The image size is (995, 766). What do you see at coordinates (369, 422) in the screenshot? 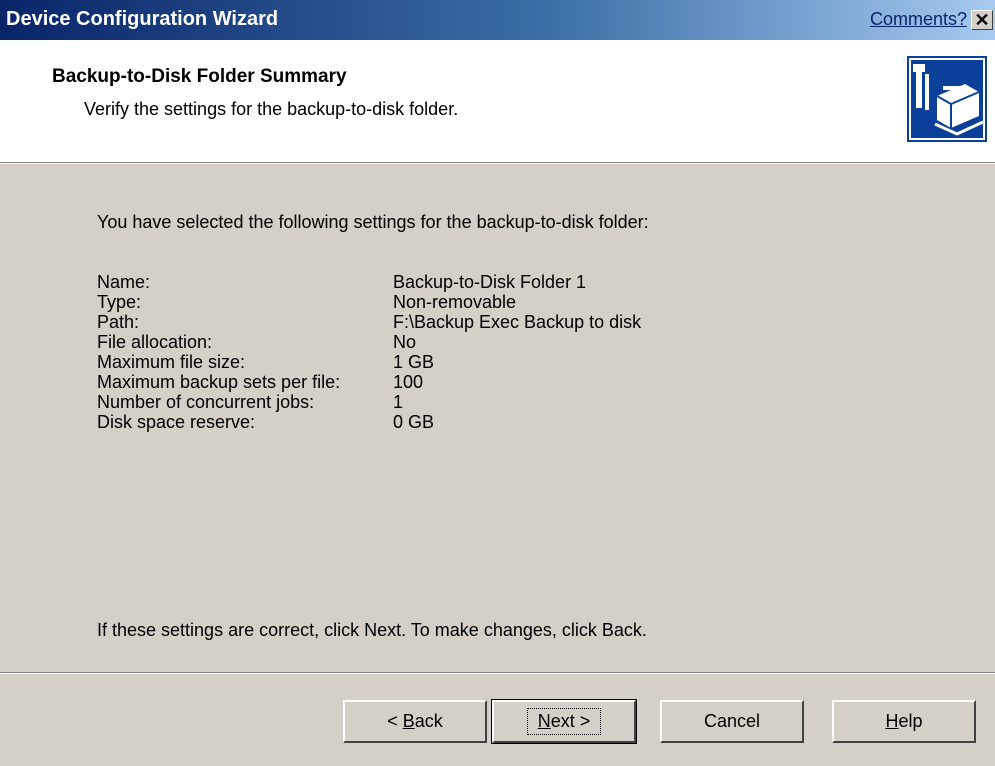
I see `setting-row: Disk space reserve: 0 GB` at bounding box center [369, 422].